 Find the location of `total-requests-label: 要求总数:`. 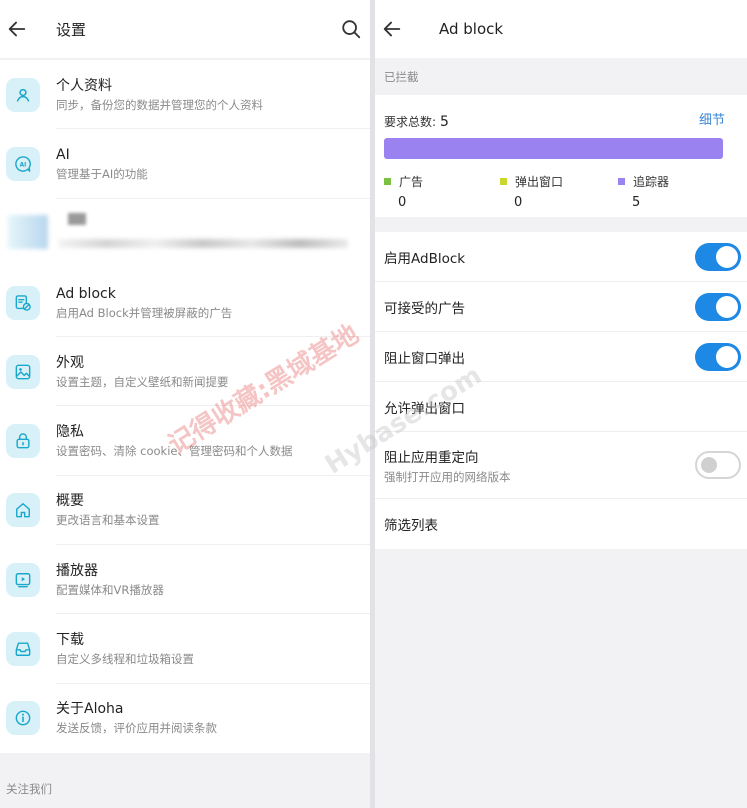

total-requests-label: 要求总数: is located at coordinates (410, 122).